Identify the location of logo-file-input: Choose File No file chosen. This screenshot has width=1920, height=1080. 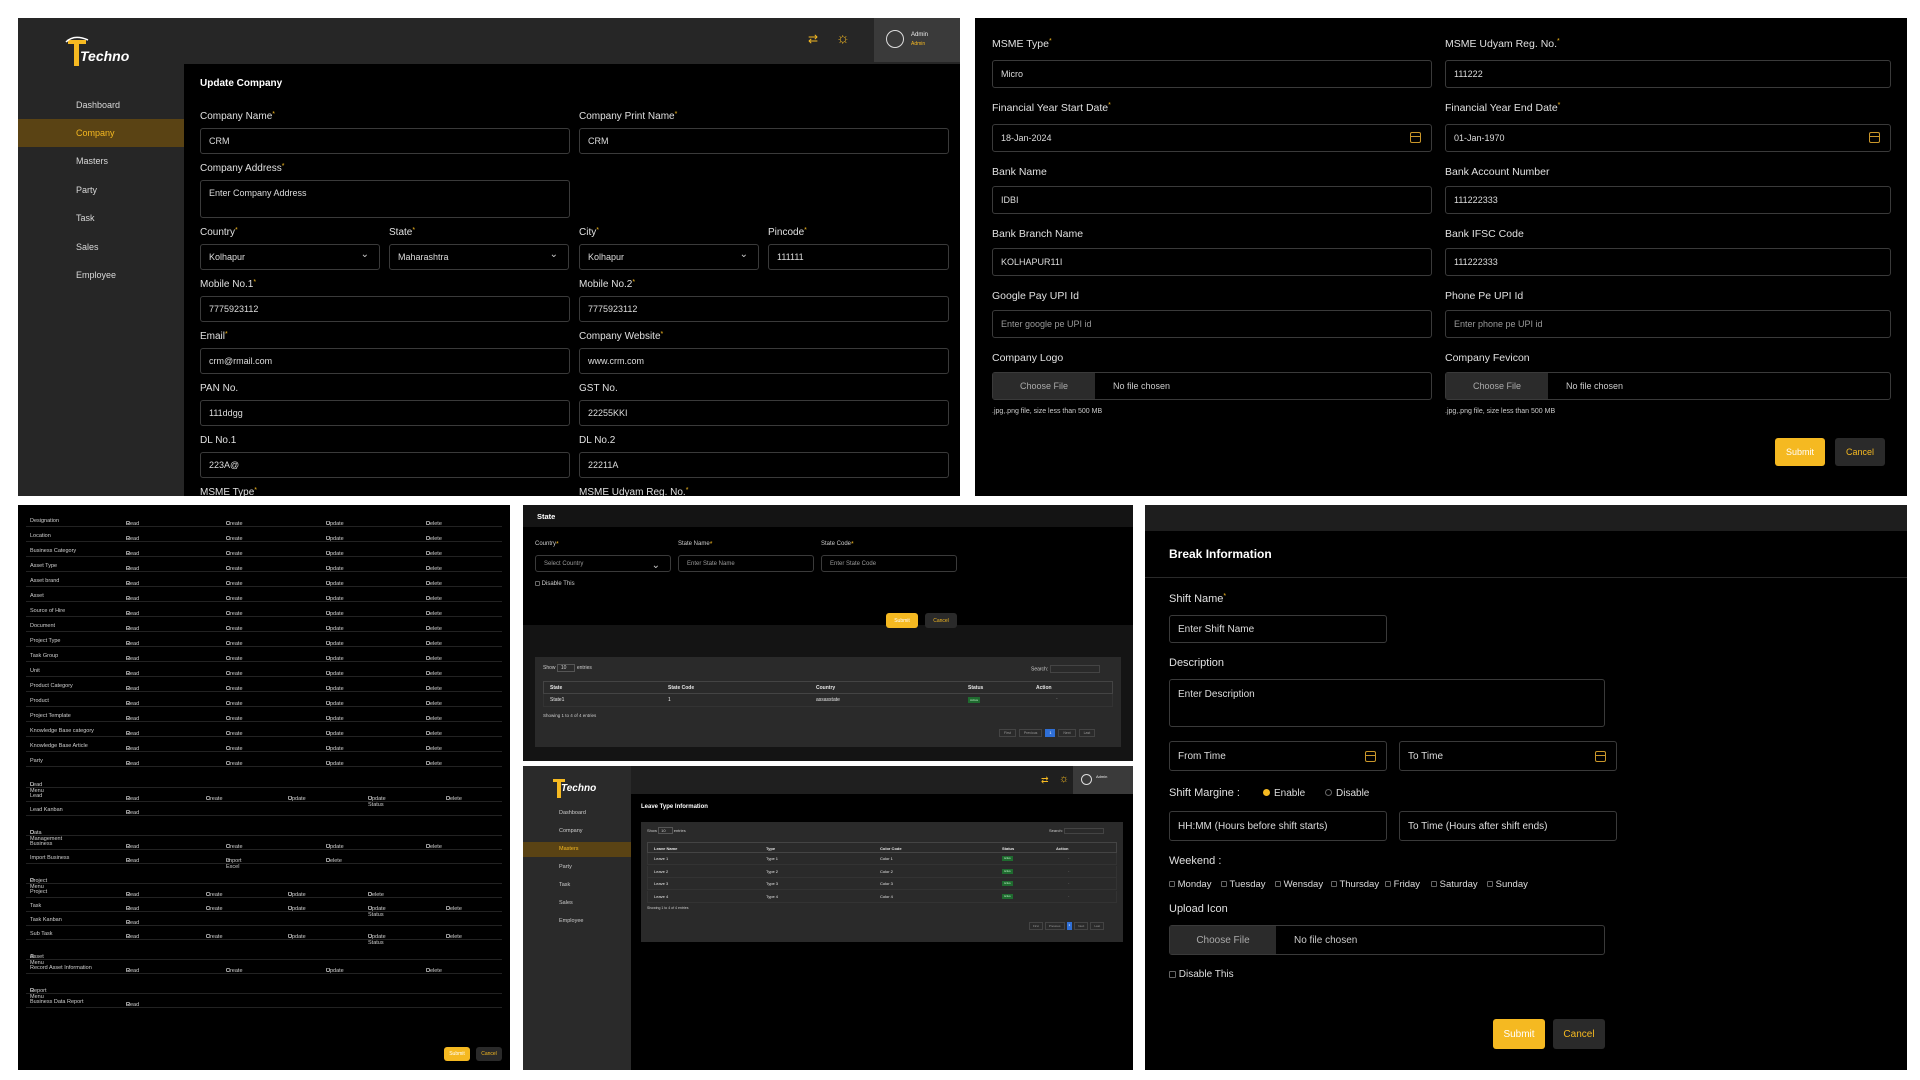
(1212, 386).